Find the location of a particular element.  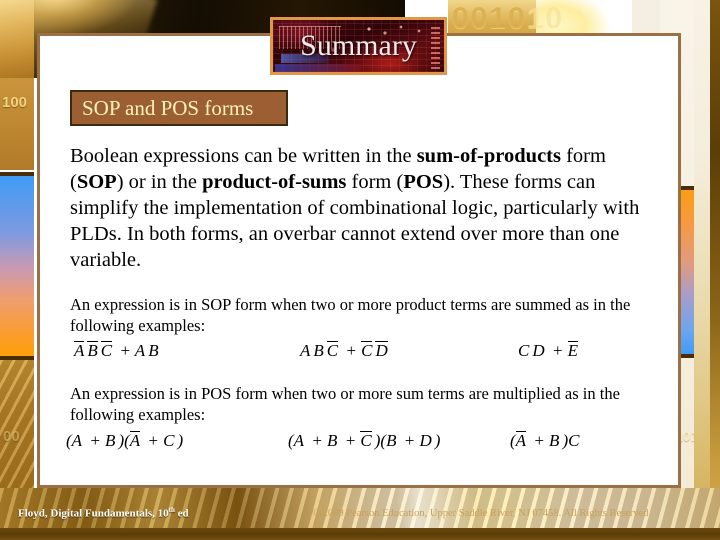

pos-example-1: (A + B)(A + C) is located at coordinates (124, 440).